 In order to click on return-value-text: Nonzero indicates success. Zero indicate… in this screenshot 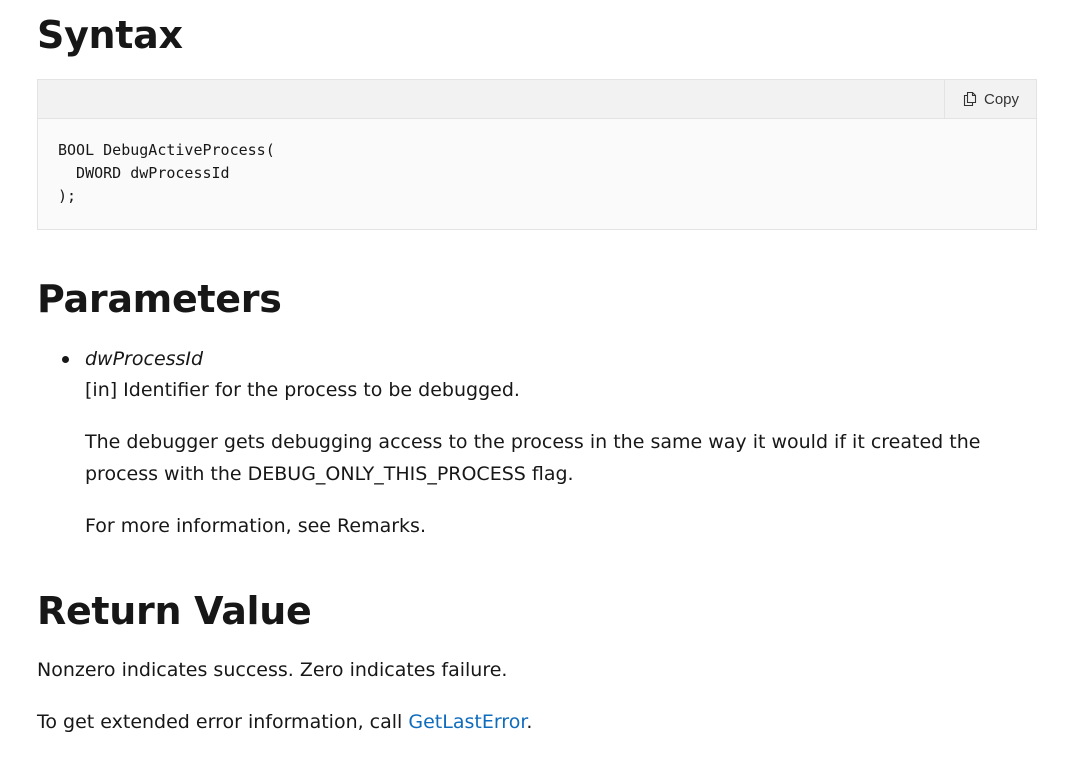, I will do `click(272, 670)`.